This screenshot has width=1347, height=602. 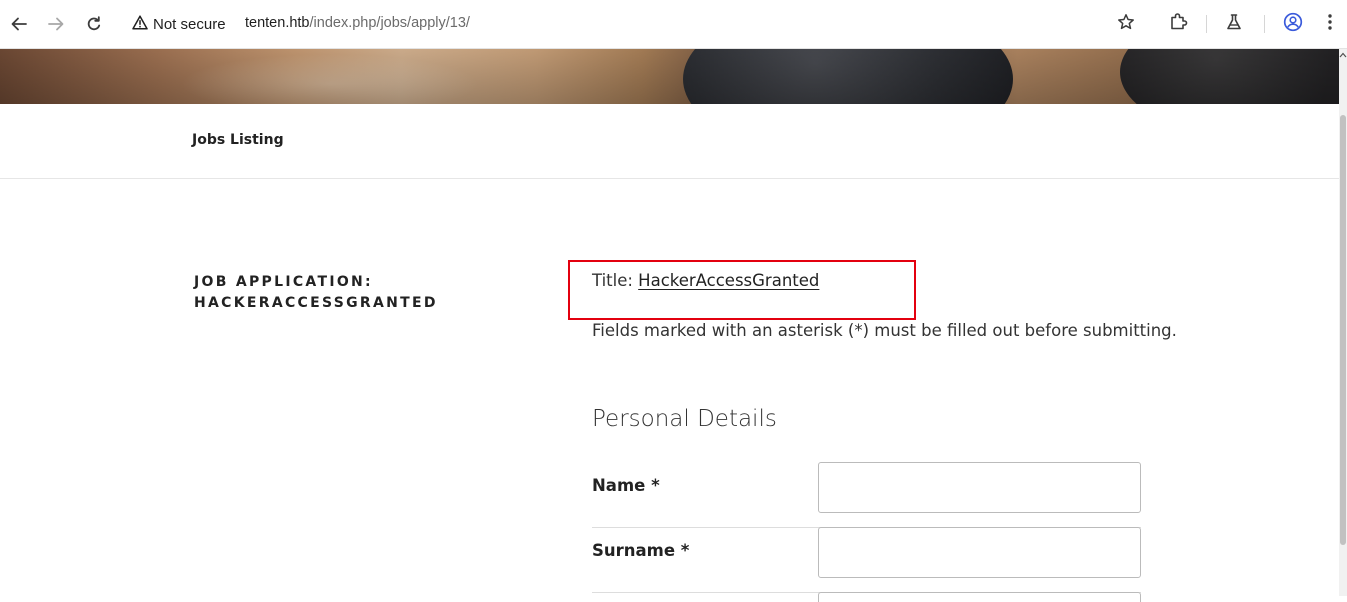 I want to click on account-circle-icon, so click(x=1293, y=24).